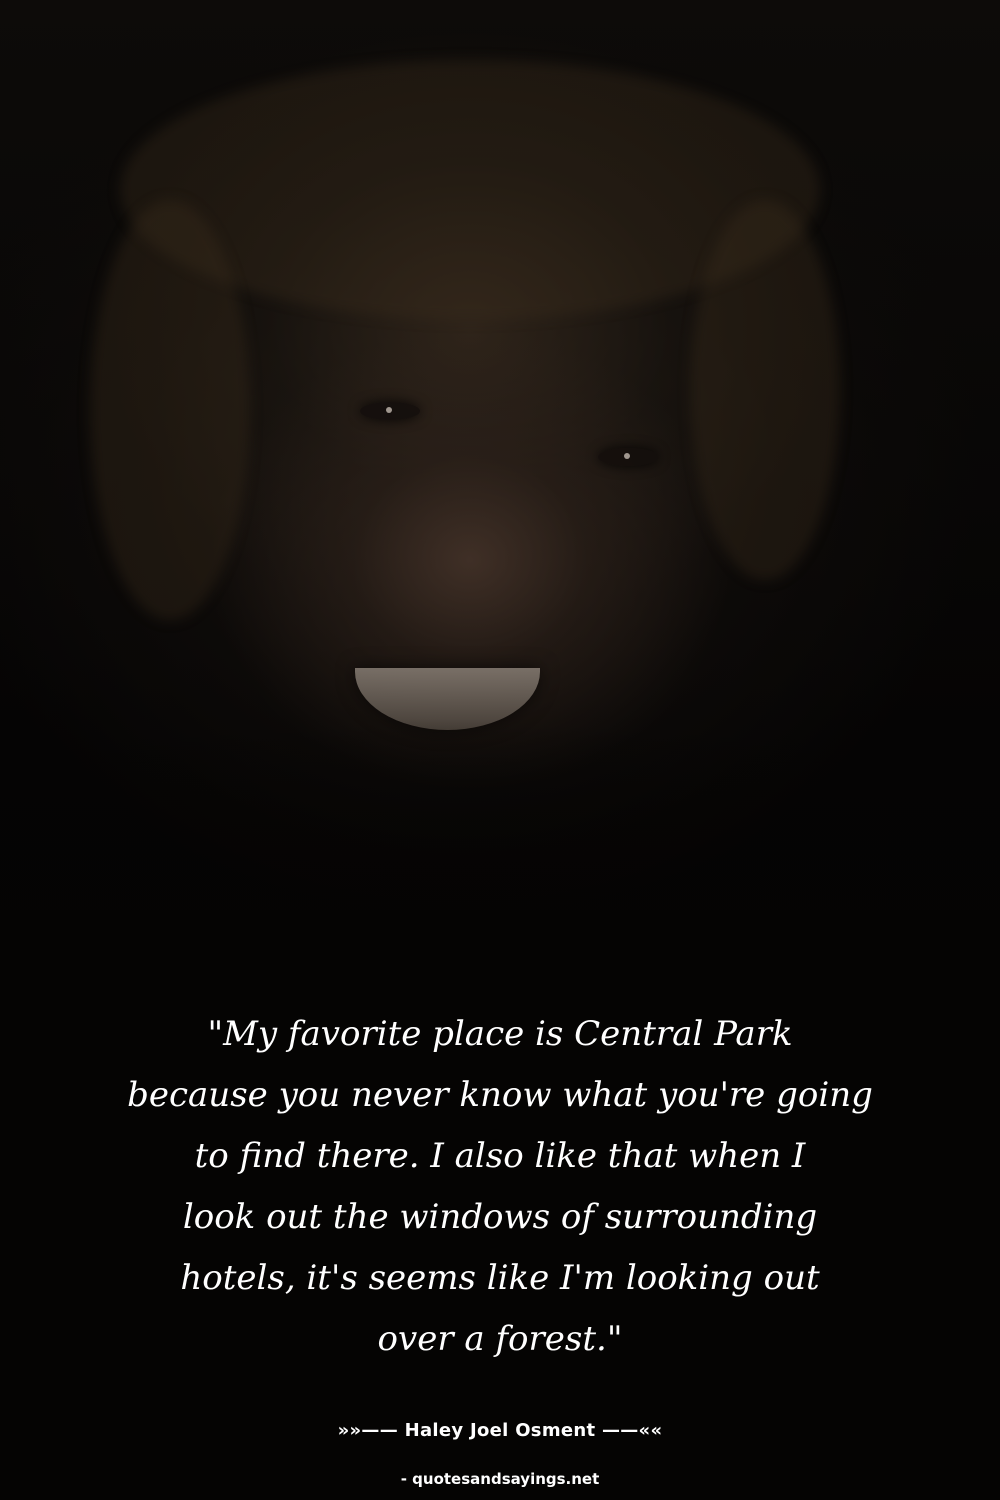 This screenshot has height=1500, width=1000. Describe the element at coordinates (500, 1479) in the screenshot. I see `source-credit: - quotesandsayings.net` at that location.